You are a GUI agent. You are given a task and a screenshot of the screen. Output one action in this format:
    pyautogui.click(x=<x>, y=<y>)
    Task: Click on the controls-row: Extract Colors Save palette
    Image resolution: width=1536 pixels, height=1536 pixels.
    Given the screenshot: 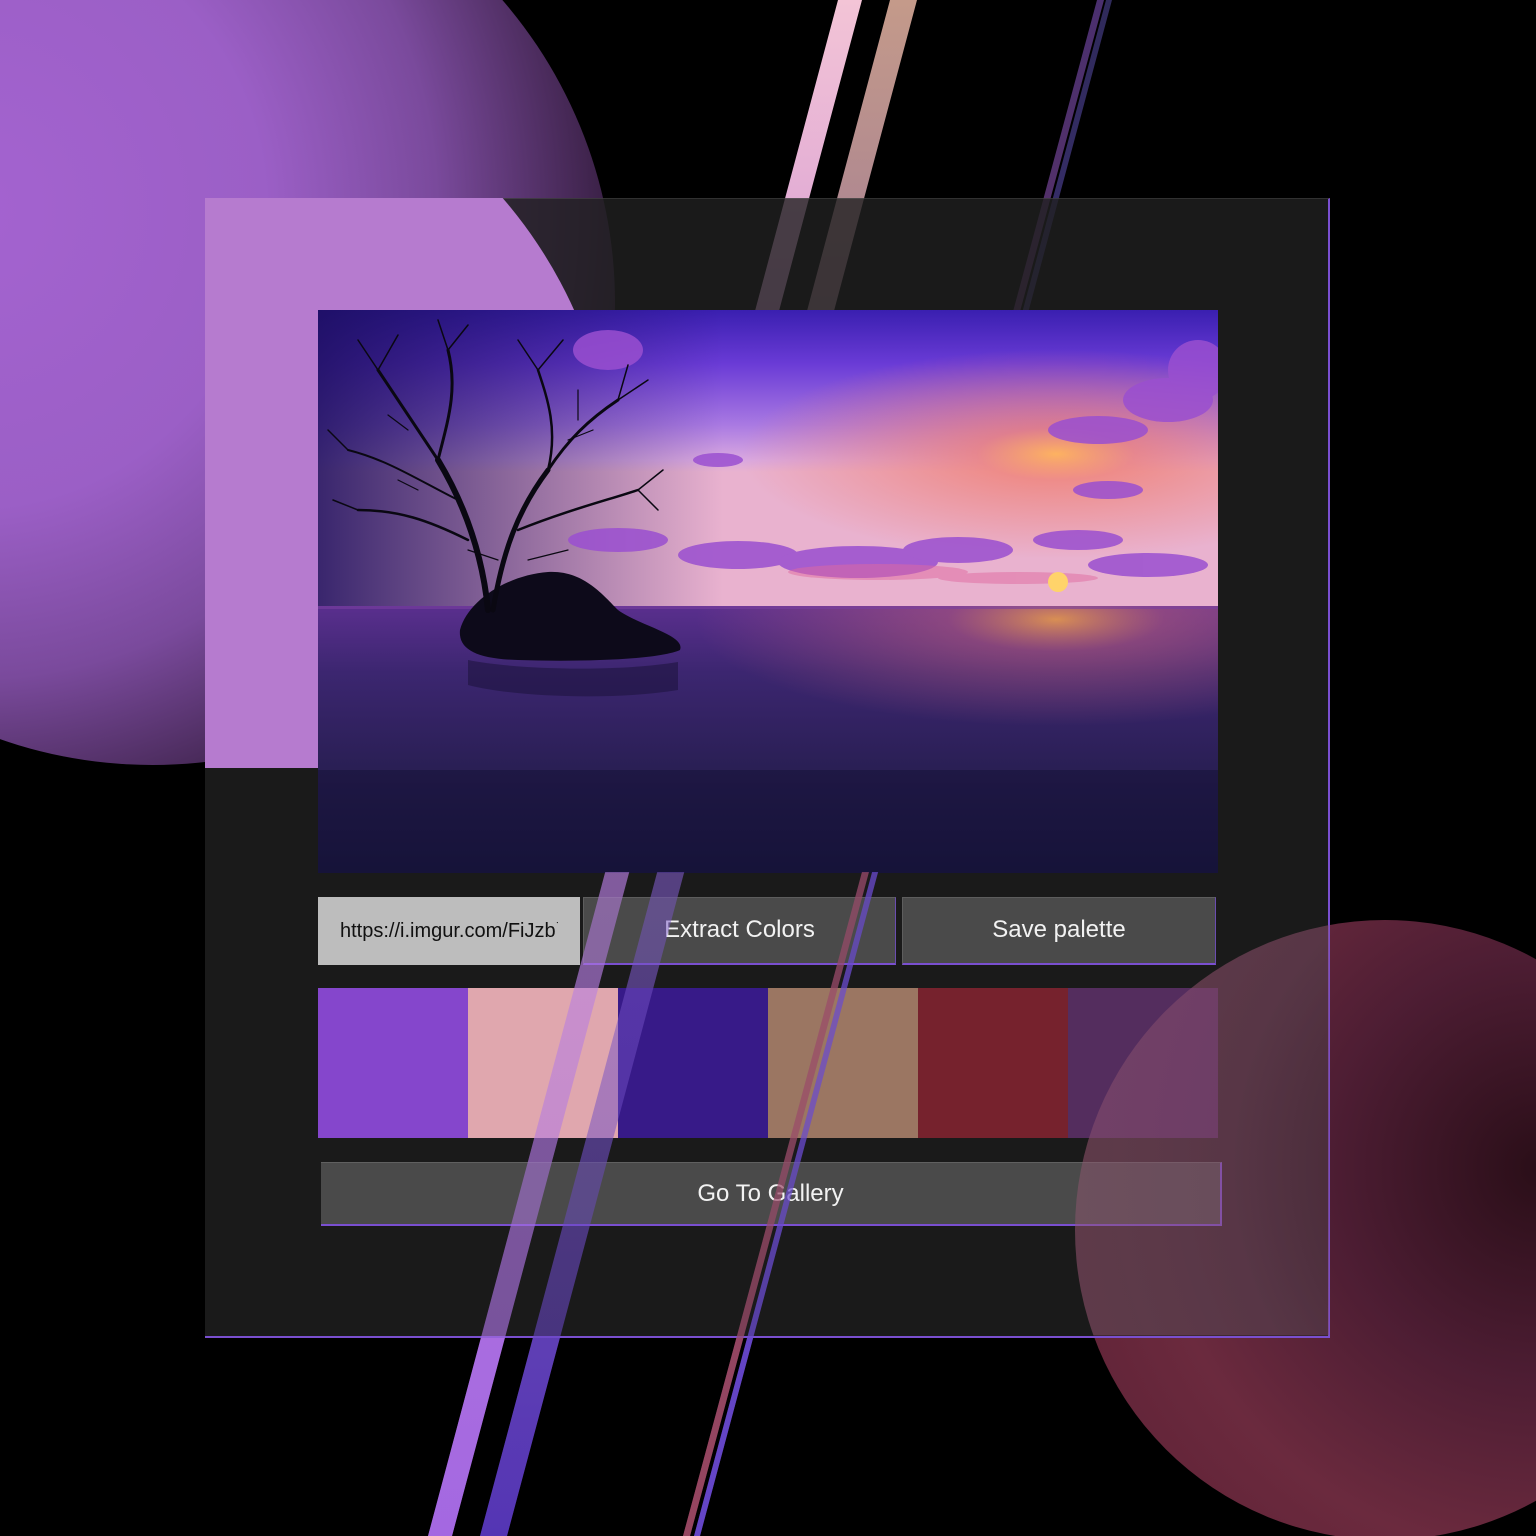 What is the action you would take?
    pyautogui.click(x=768, y=931)
    